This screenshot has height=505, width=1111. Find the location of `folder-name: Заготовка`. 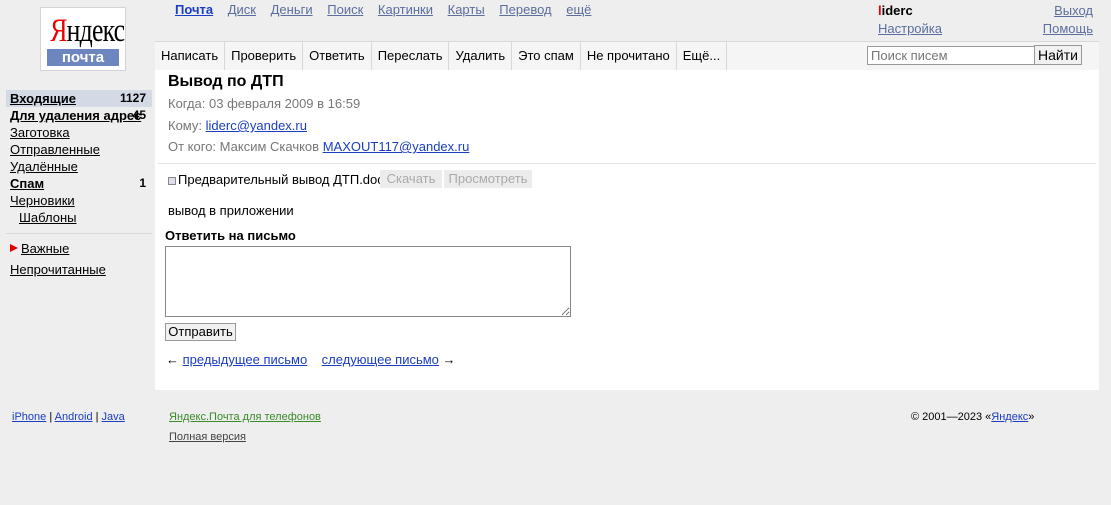

folder-name: Заготовка is located at coordinates (40, 132).